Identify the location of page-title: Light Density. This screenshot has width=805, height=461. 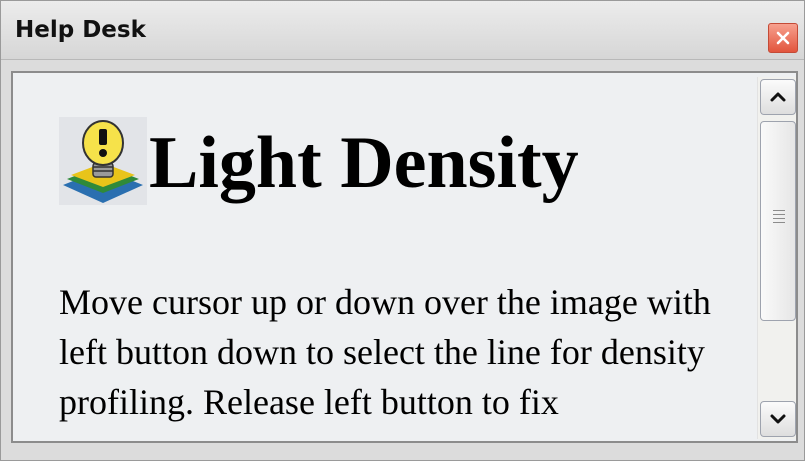
(364, 163).